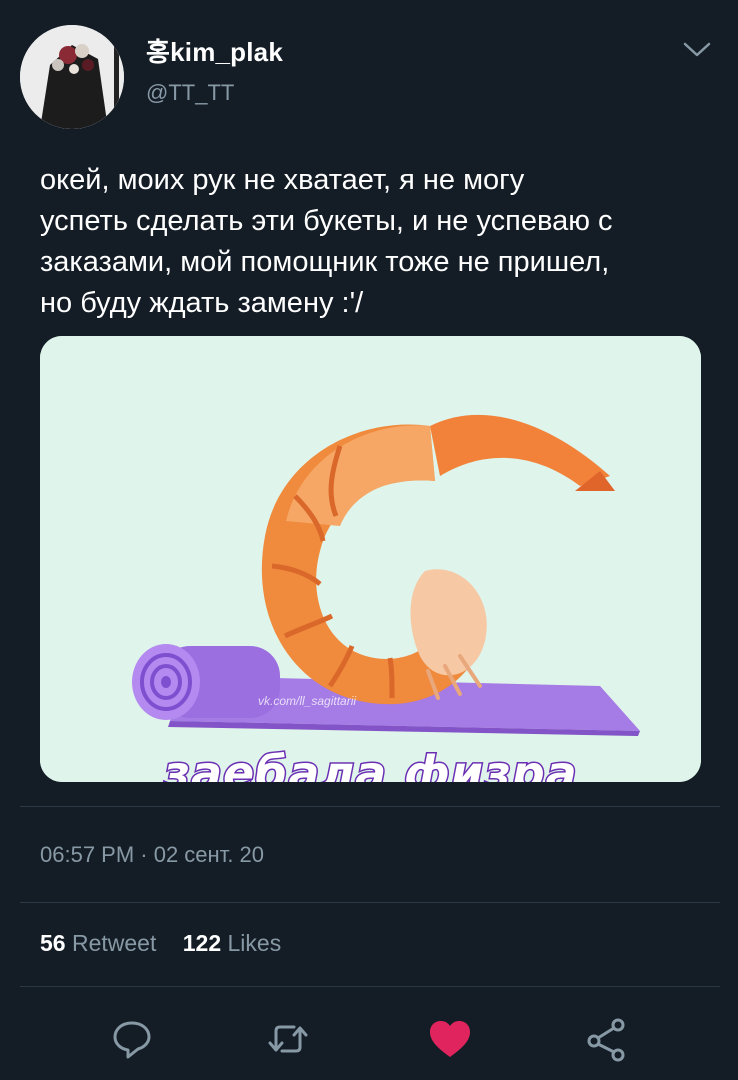  Describe the element at coordinates (170, 943) in the screenshot. I see `tweet-stats: 56 Retweet 122 Likes` at that location.